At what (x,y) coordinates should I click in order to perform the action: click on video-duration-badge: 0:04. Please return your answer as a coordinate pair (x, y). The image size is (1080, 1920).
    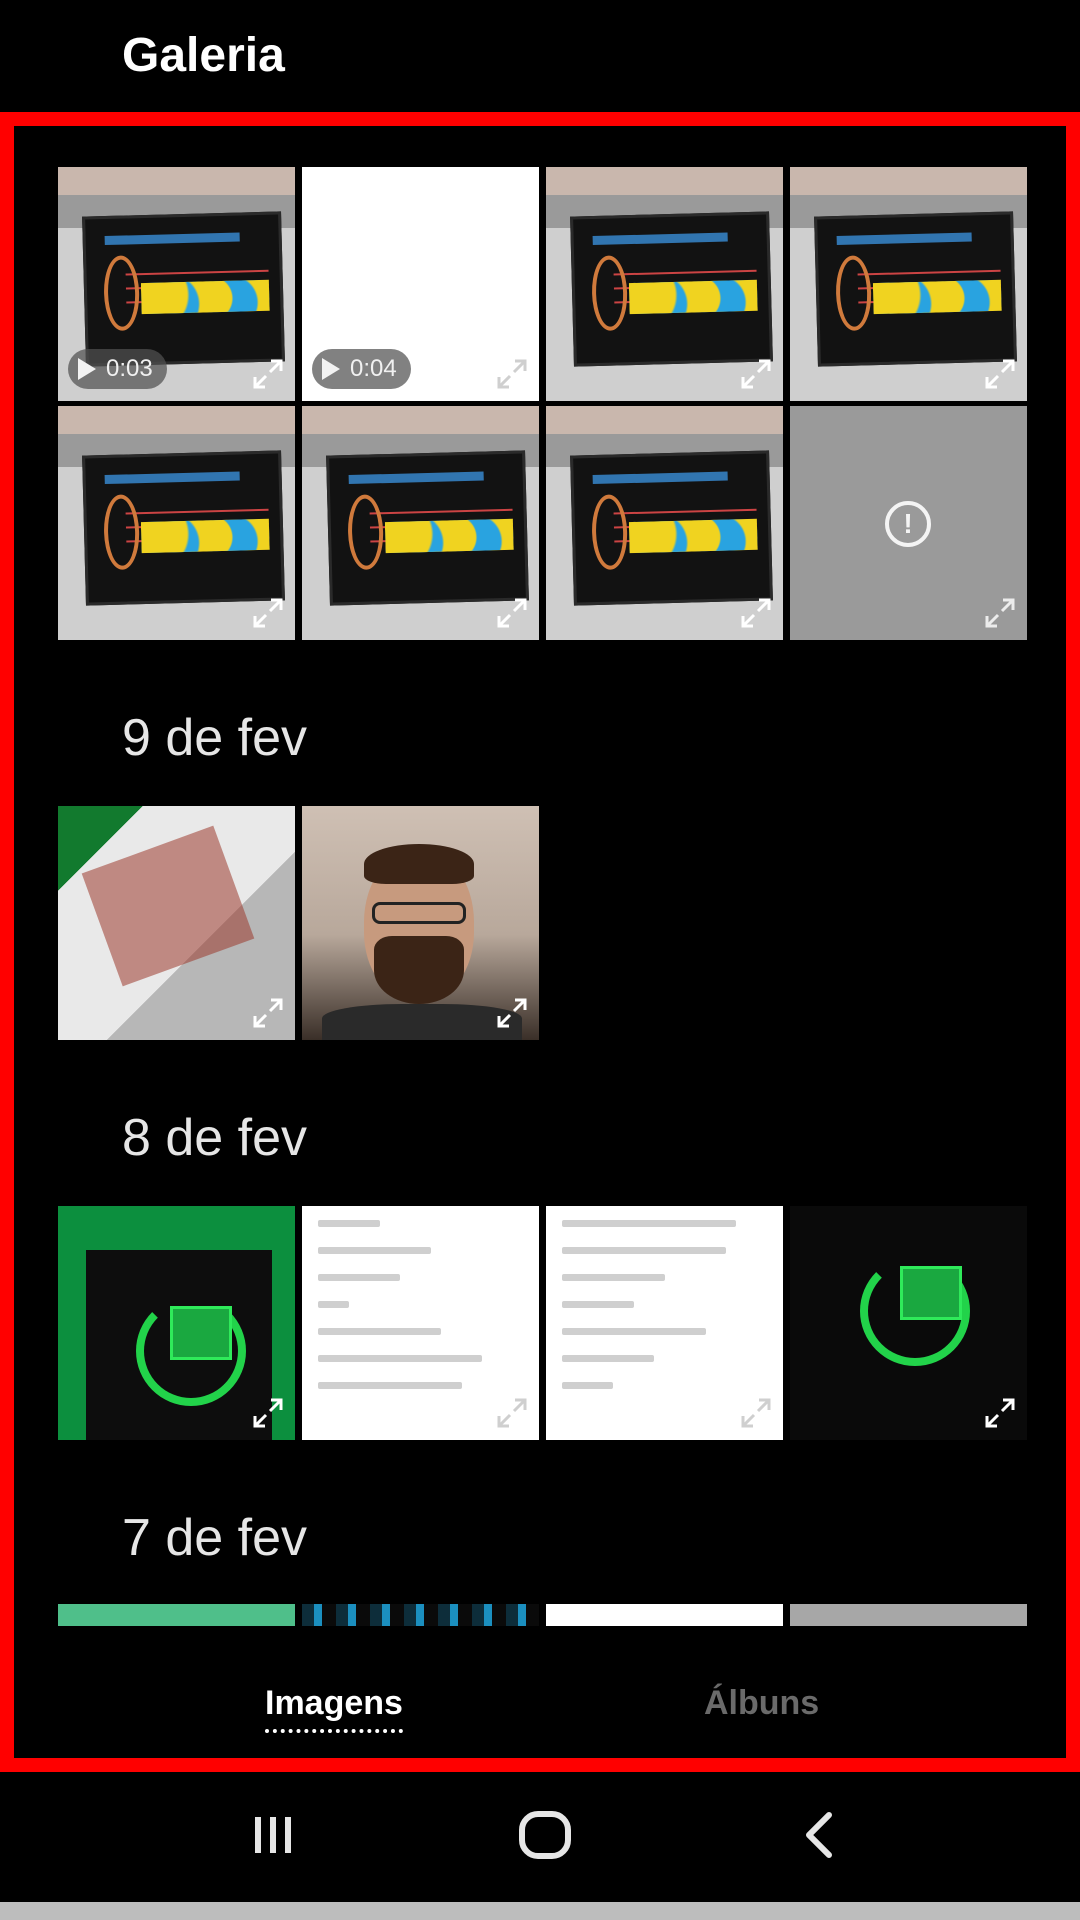
    Looking at the image, I should click on (361, 369).